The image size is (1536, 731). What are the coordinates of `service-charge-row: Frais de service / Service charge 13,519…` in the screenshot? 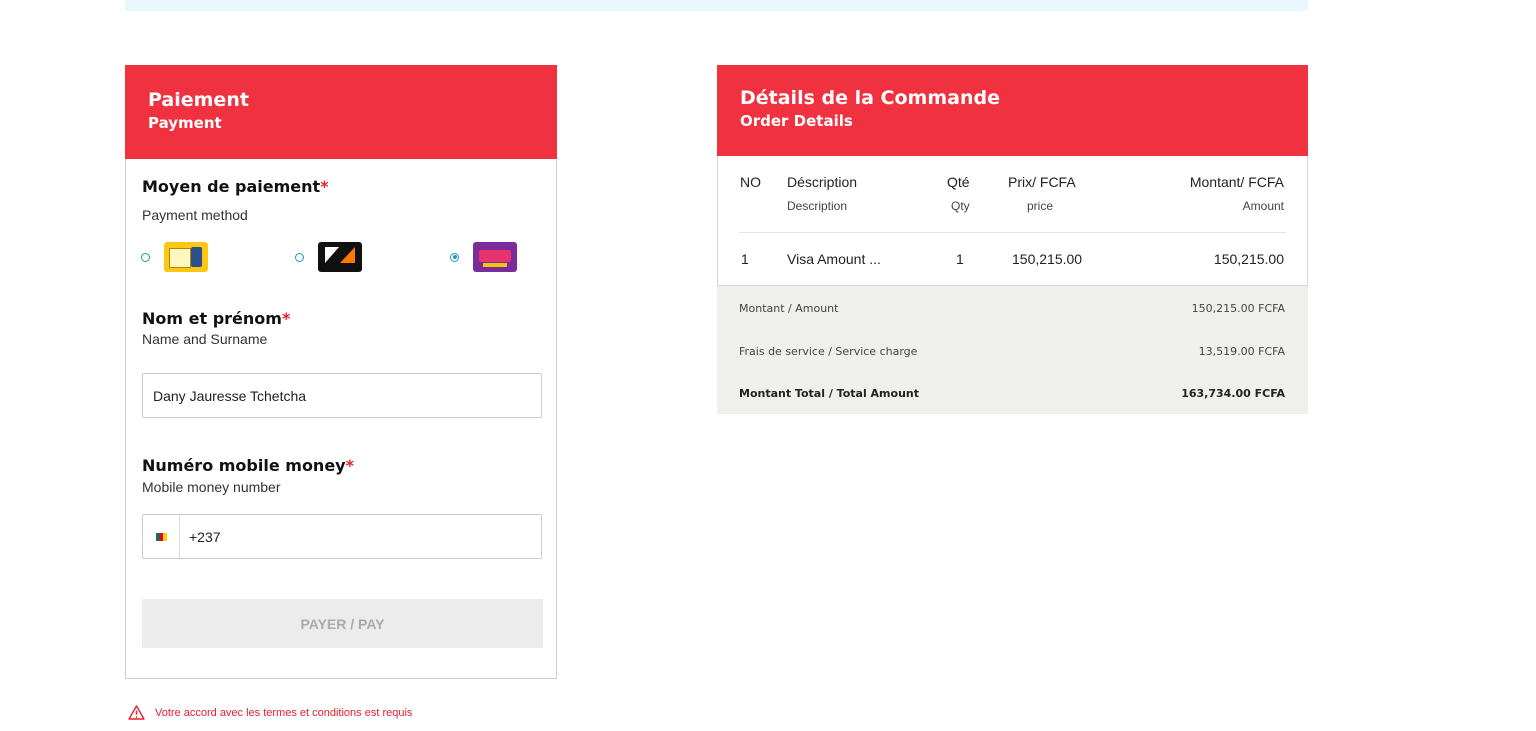 It's located at (1012, 351).